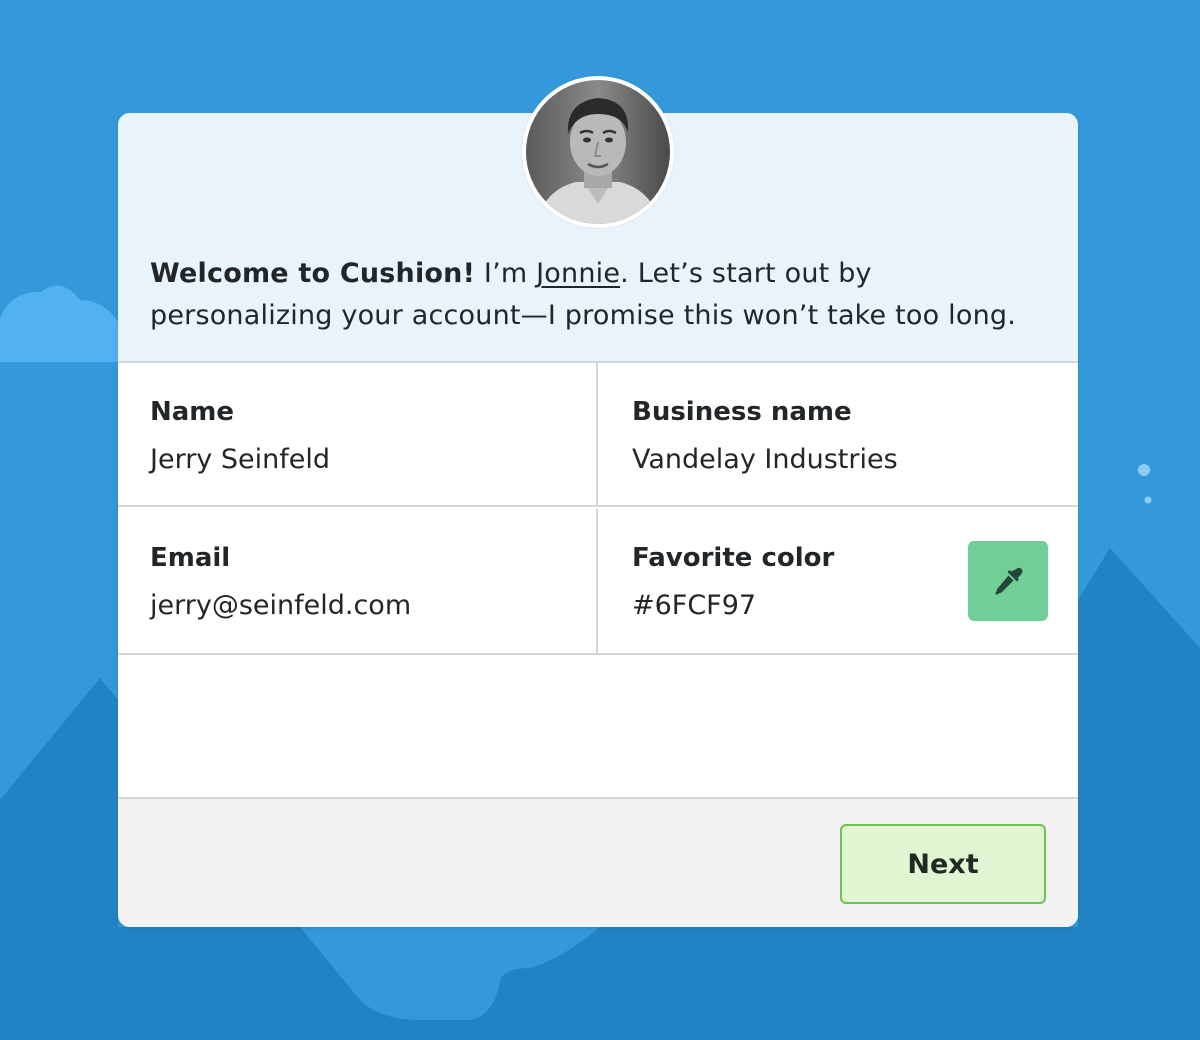 Image resolution: width=1200 pixels, height=1040 pixels. Describe the element at coordinates (358, 435) in the screenshot. I see `name-field: Name Jerry Seinfeld` at that location.